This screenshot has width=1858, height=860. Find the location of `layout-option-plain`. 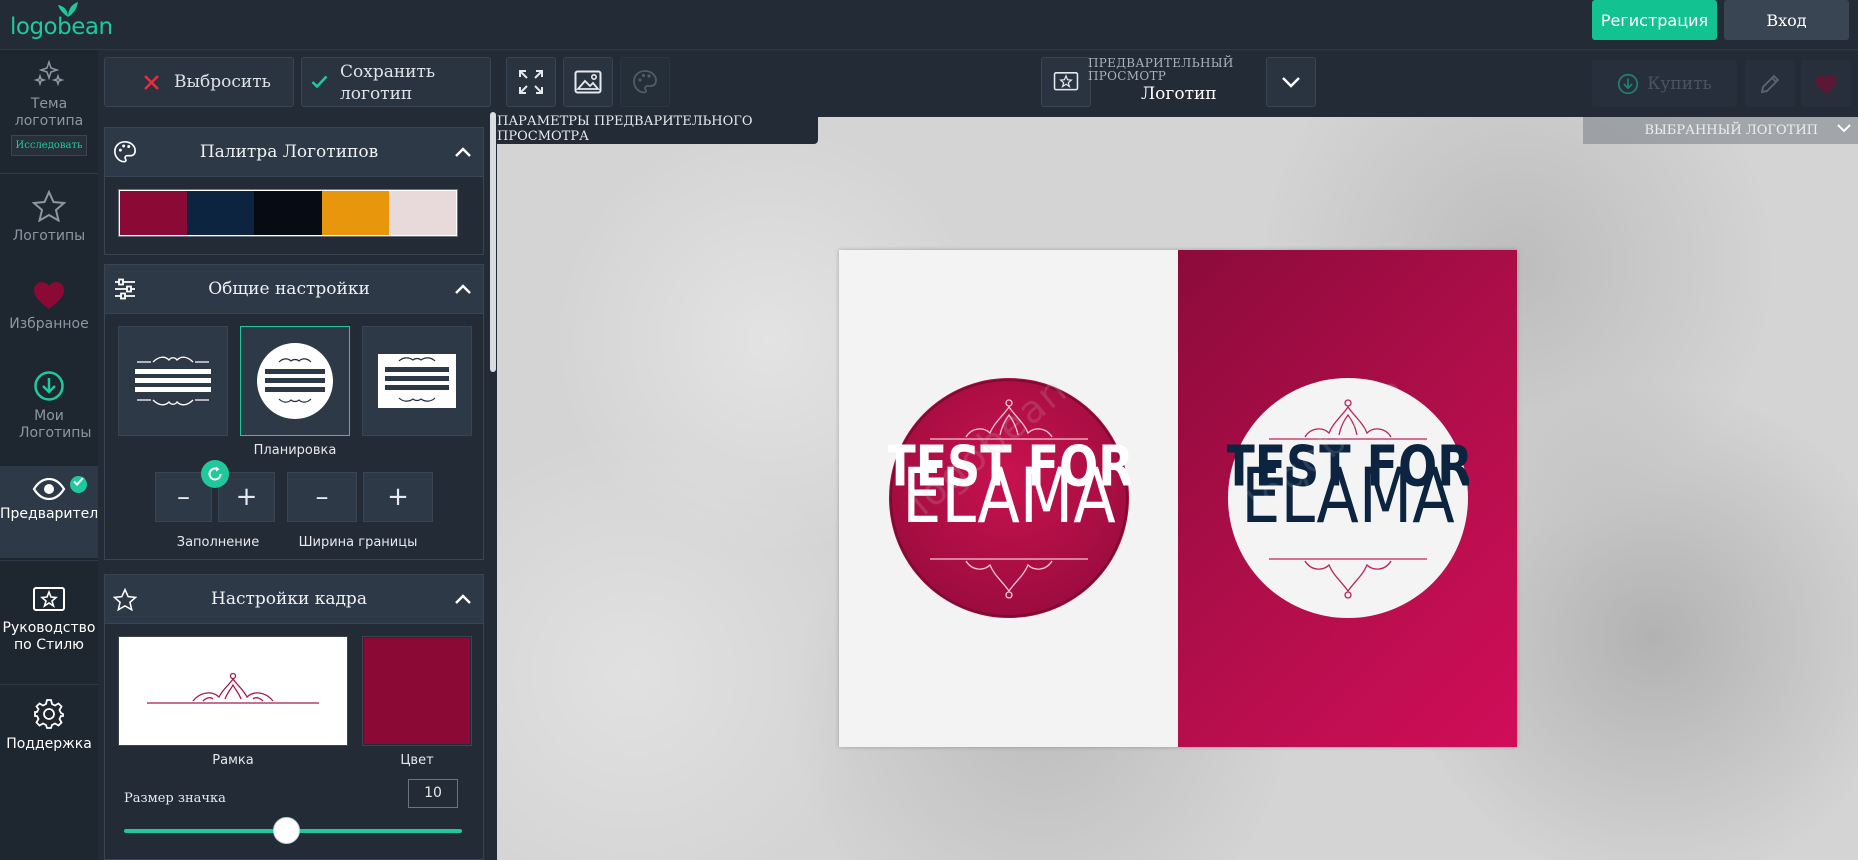

layout-option-plain is located at coordinates (173, 381).